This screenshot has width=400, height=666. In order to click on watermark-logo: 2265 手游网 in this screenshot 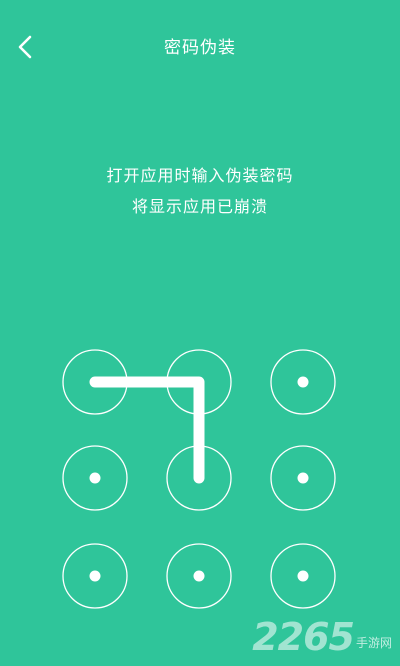, I will do `click(322, 637)`.